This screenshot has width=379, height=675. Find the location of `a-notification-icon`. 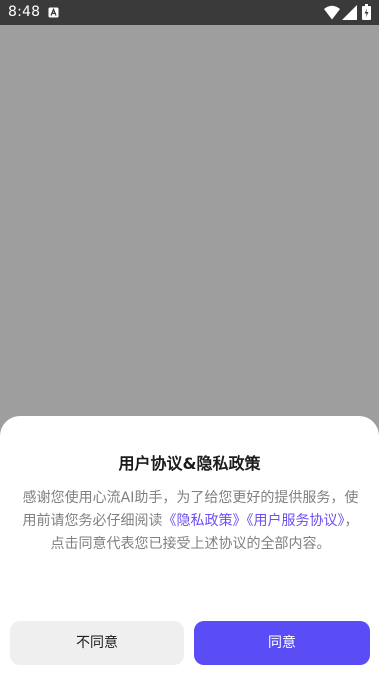

a-notification-icon is located at coordinates (53, 12).